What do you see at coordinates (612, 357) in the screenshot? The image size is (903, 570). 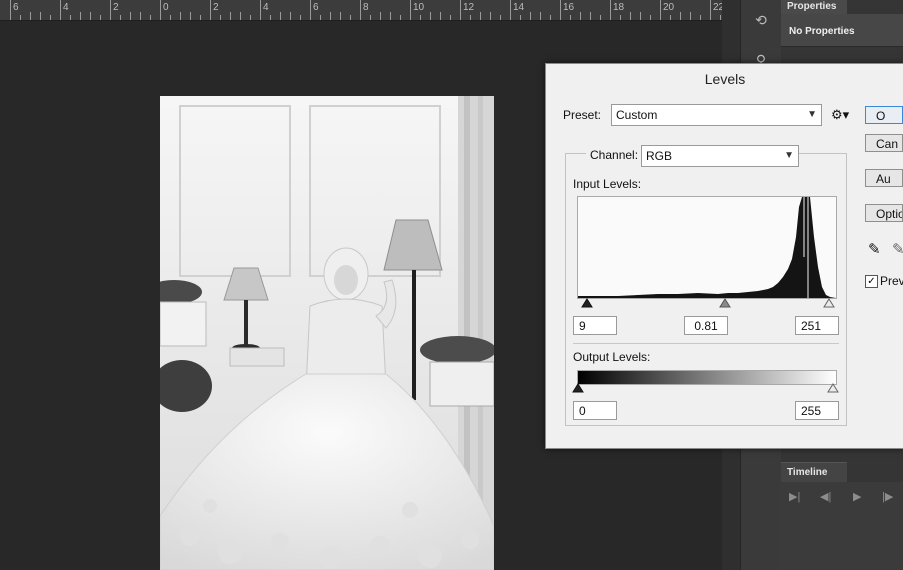 I see `output-levels-label: Output Levels:` at bounding box center [612, 357].